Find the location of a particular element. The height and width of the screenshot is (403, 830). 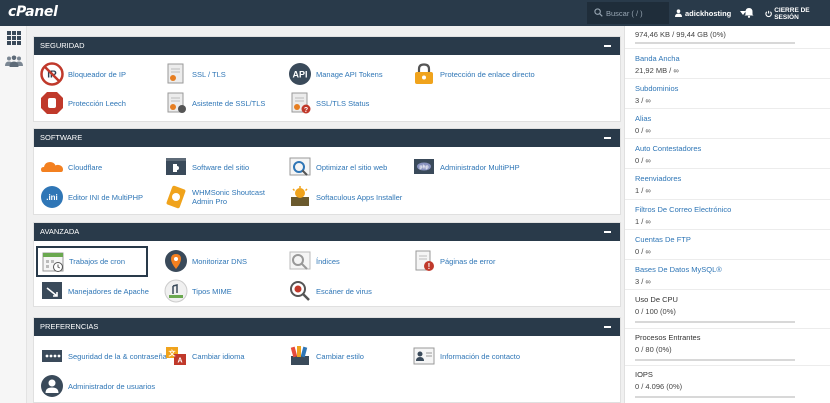

stat-name: Procesos Entrantes is located at coordinates (668, 337).